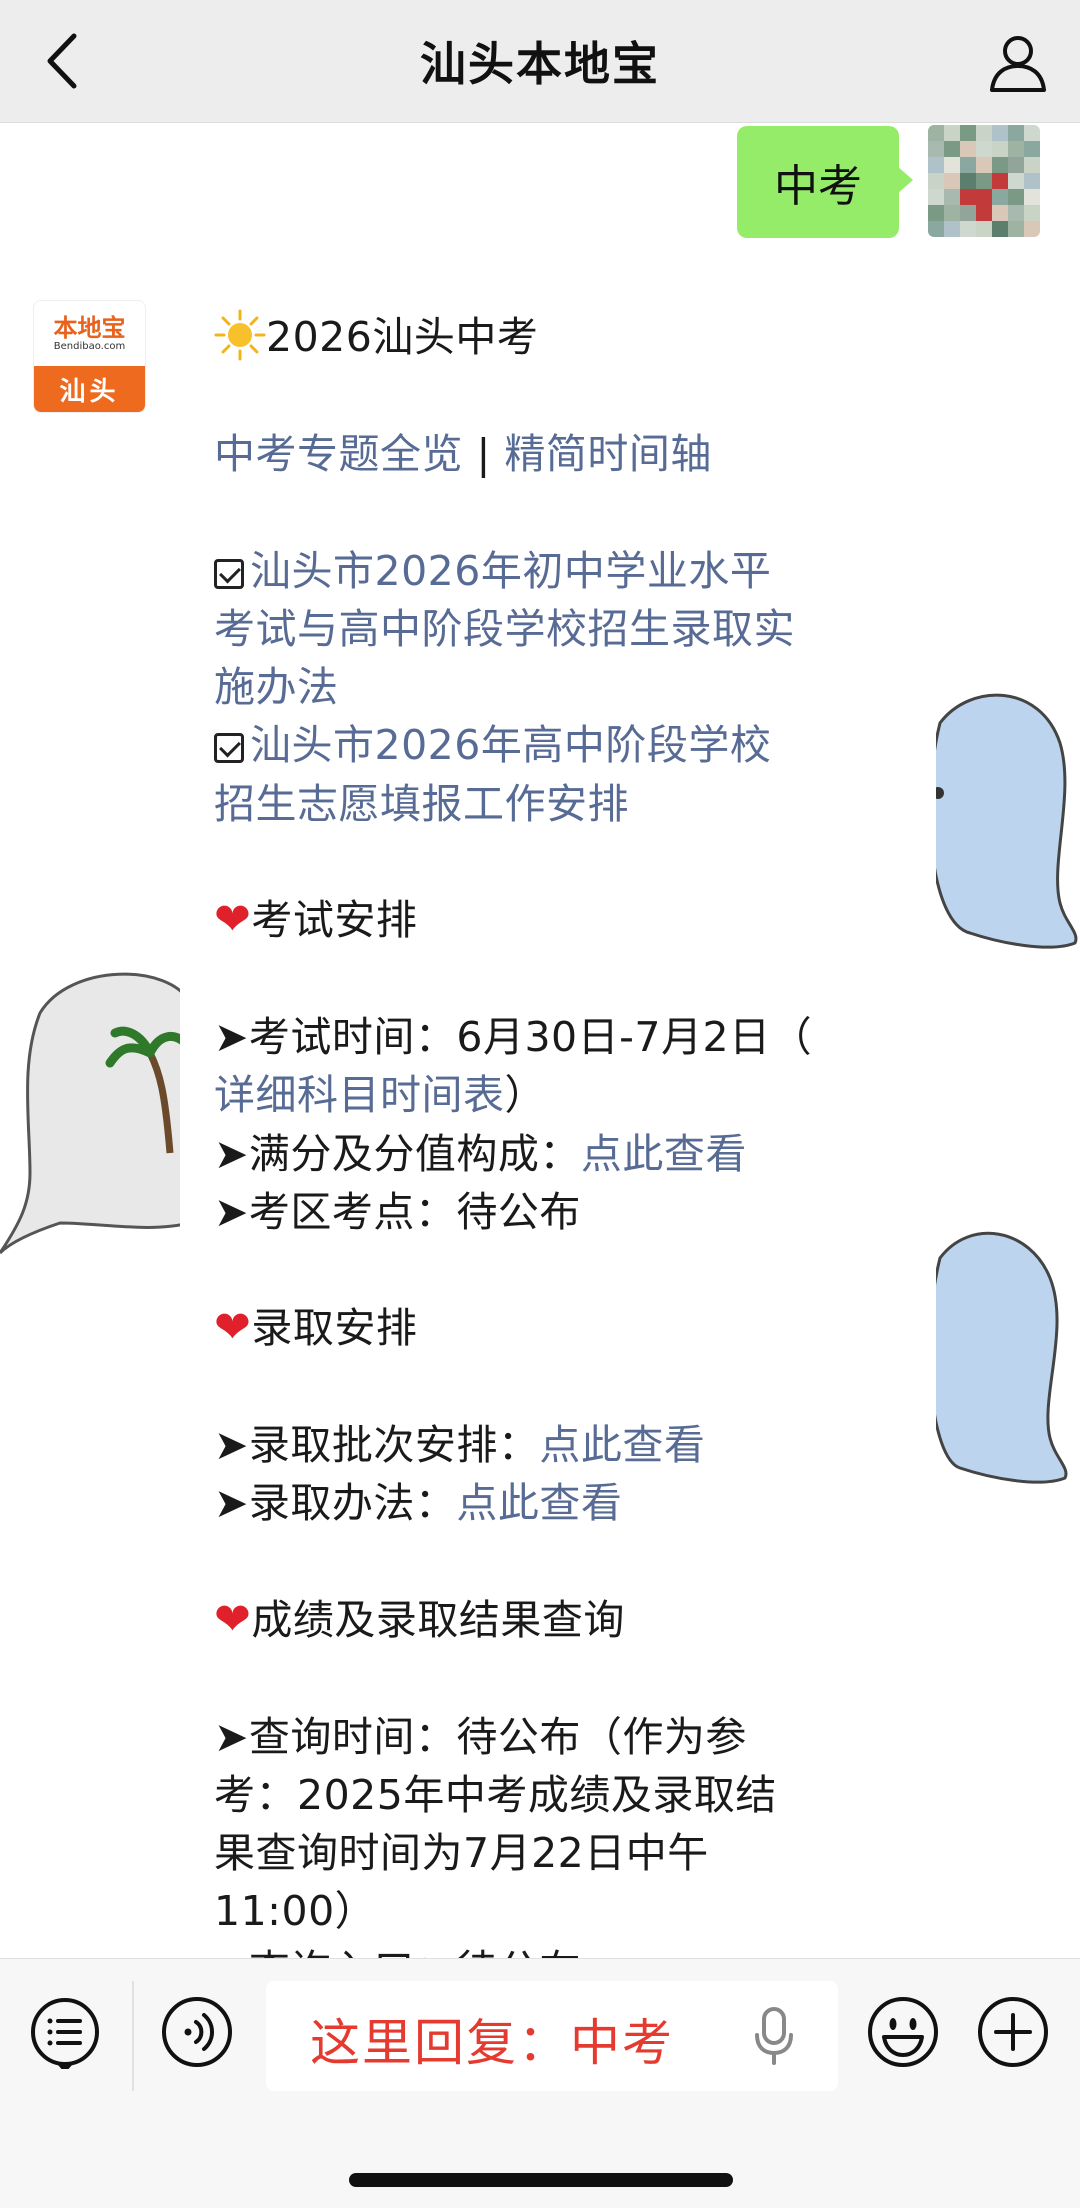 The width and height of the screenshot is (1080, 2208). I want to click on link-doc1-line1: 汕头市2026年初中学业水平, so click(510, 571).